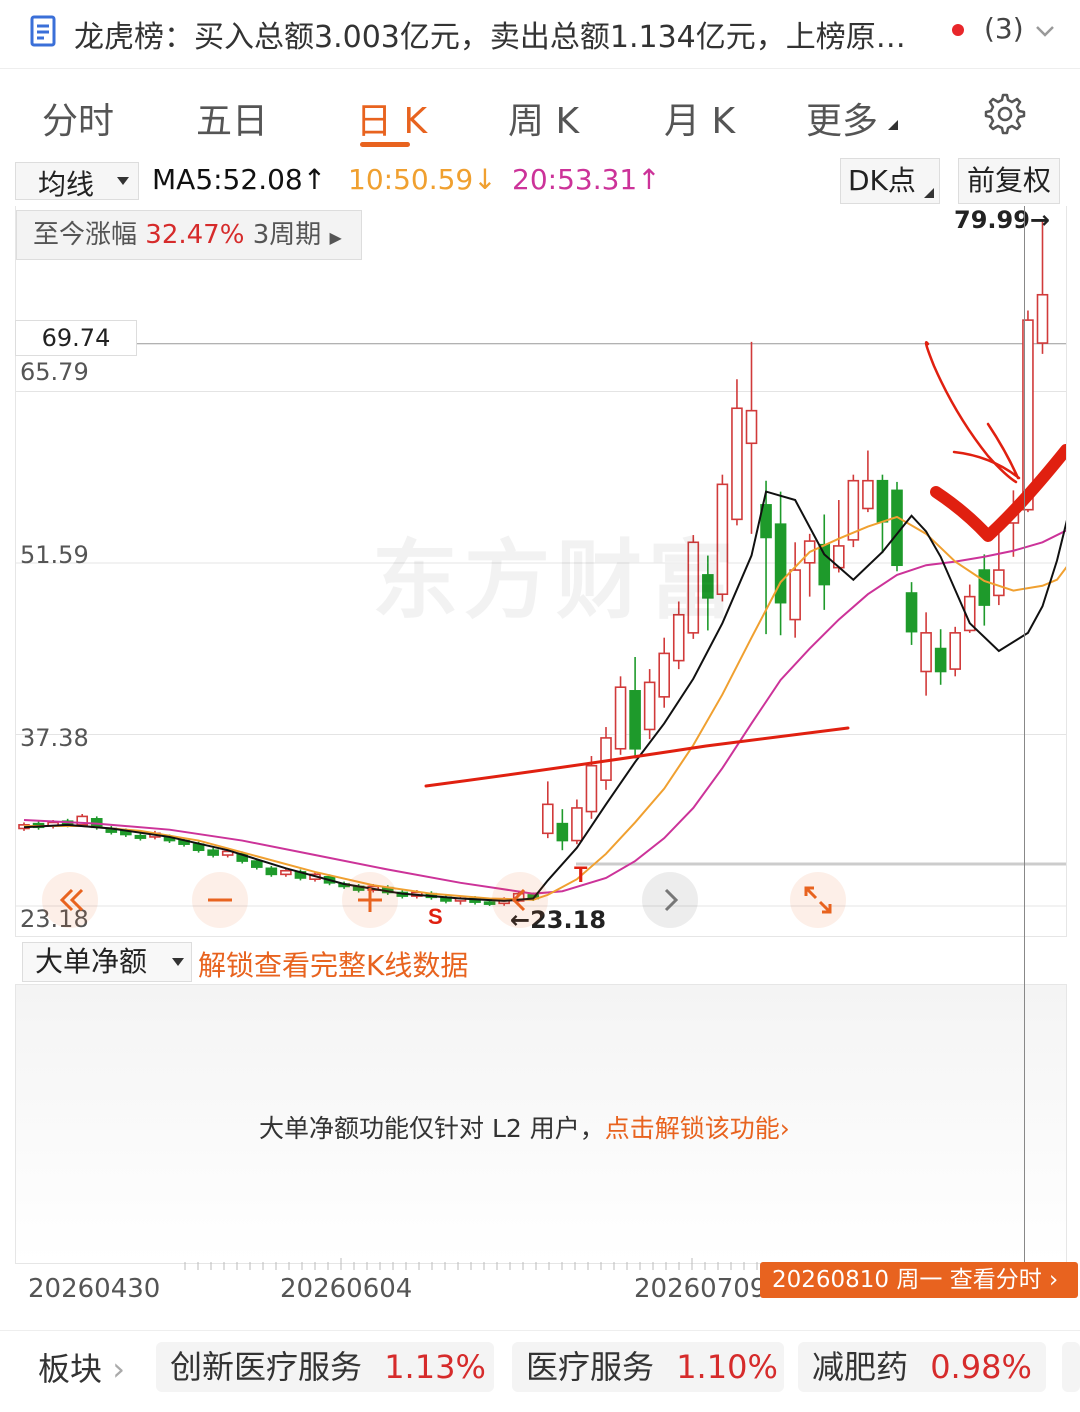 The width and height of the screenshot is (1080, 1412). What do you see at coordinates (842, 118) in the screenshot?
I see `tab-more: 更多` at bounding box center [842, 118].